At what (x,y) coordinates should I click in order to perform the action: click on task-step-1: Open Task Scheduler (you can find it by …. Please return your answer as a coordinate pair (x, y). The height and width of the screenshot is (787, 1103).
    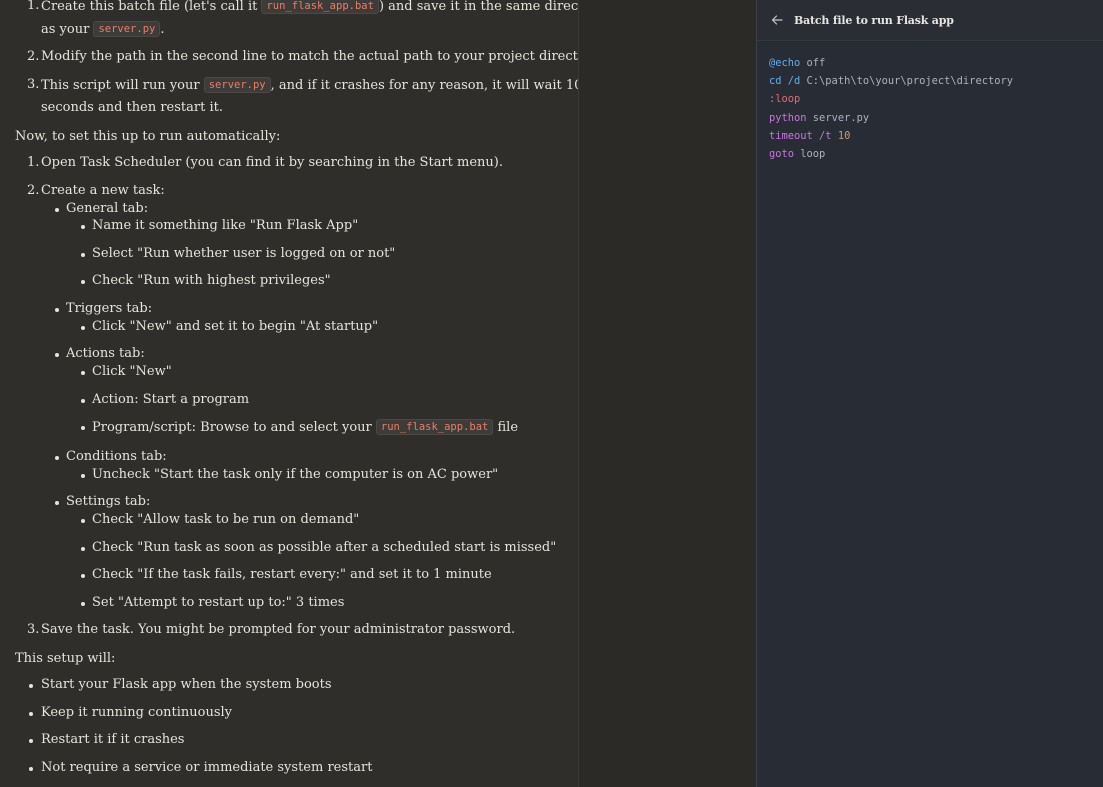
    Looking at the image, I should click on (272, 162).